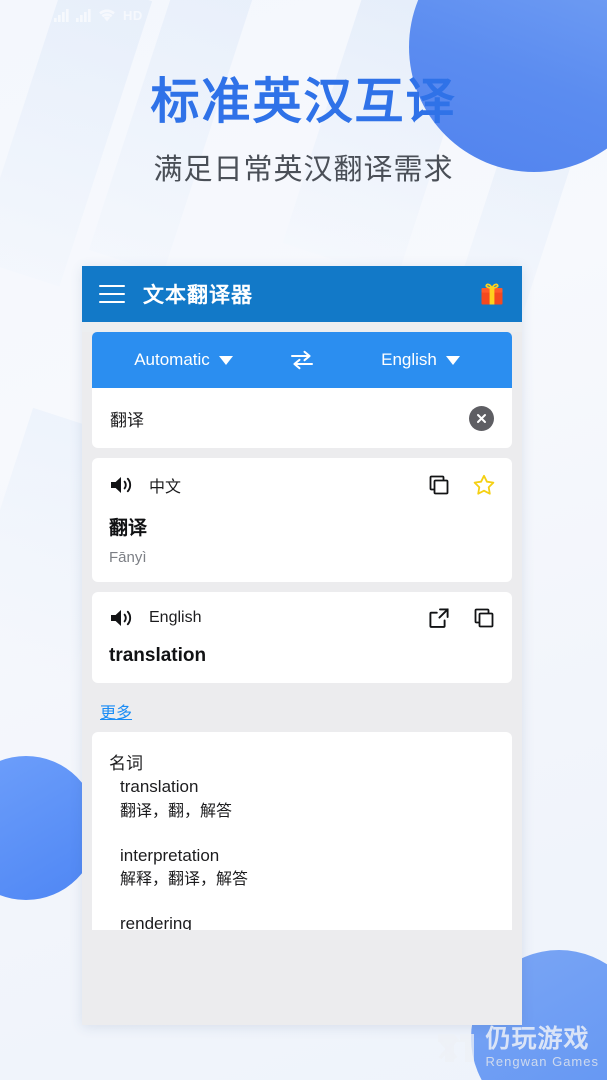 This screenshot has width=607, height=1080. Describe the element at coordinates (302, 294) in the screenshot. I see `app-bar: 文本翻译器` at that location.